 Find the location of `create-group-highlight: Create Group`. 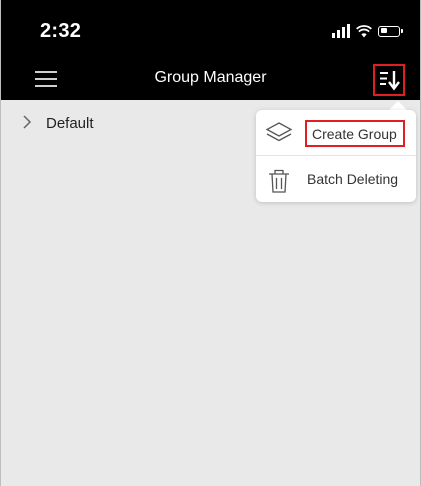

create-group-highlight: Create Group is located at coordinates (355, 133).